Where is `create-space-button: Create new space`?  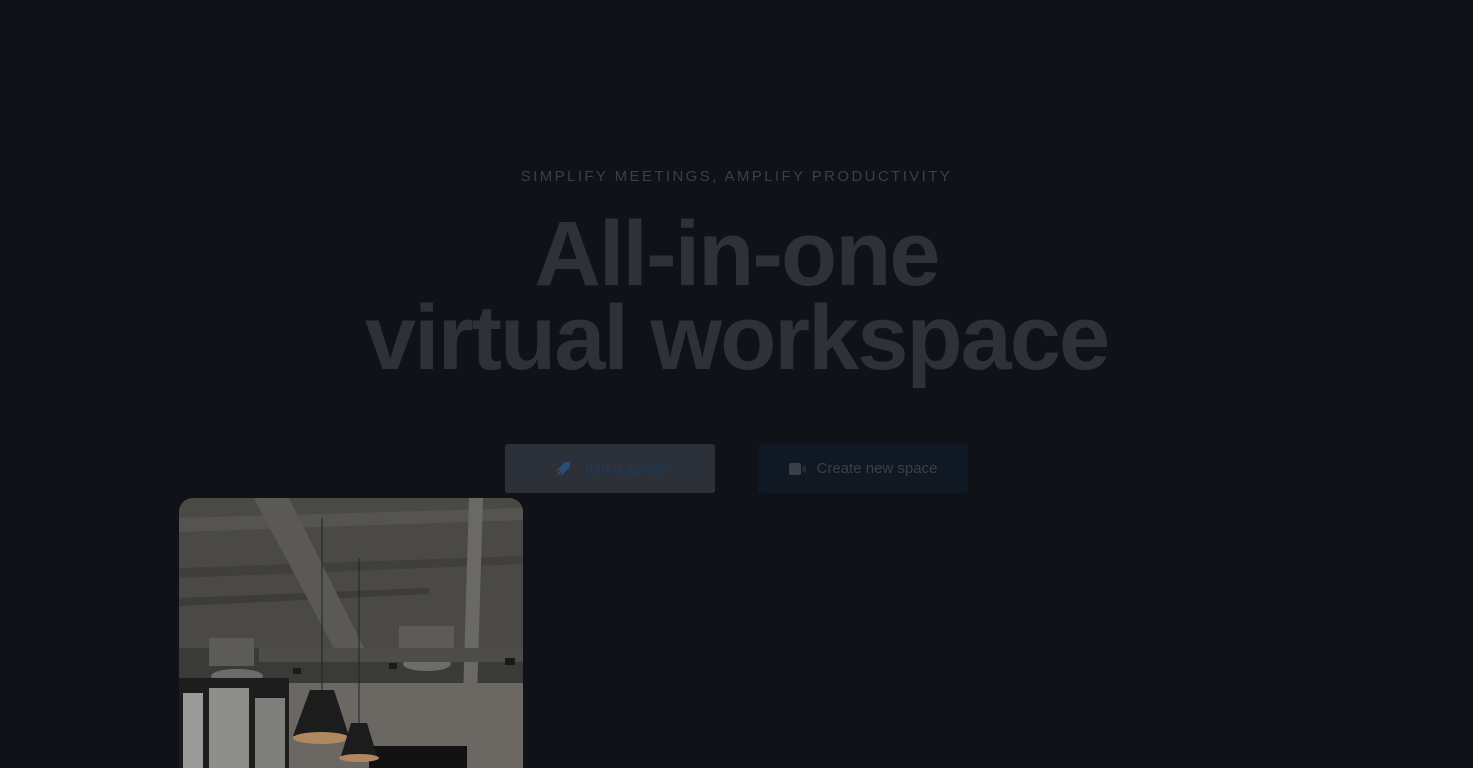
create-space-button: Create new space is located at coordinates (863, 468).